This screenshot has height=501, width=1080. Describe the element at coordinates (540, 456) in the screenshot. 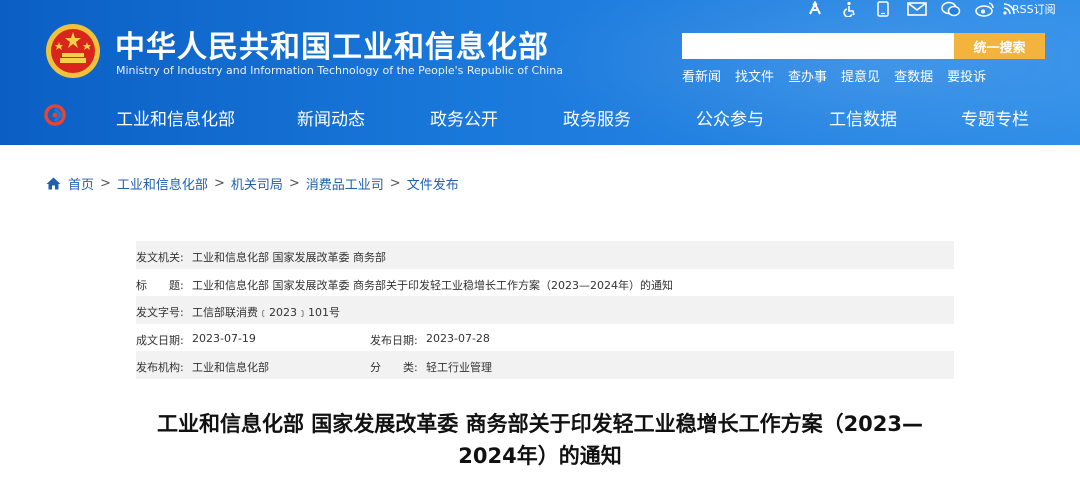

I see `document-title-line-2: 2024年）的通知` at that location.